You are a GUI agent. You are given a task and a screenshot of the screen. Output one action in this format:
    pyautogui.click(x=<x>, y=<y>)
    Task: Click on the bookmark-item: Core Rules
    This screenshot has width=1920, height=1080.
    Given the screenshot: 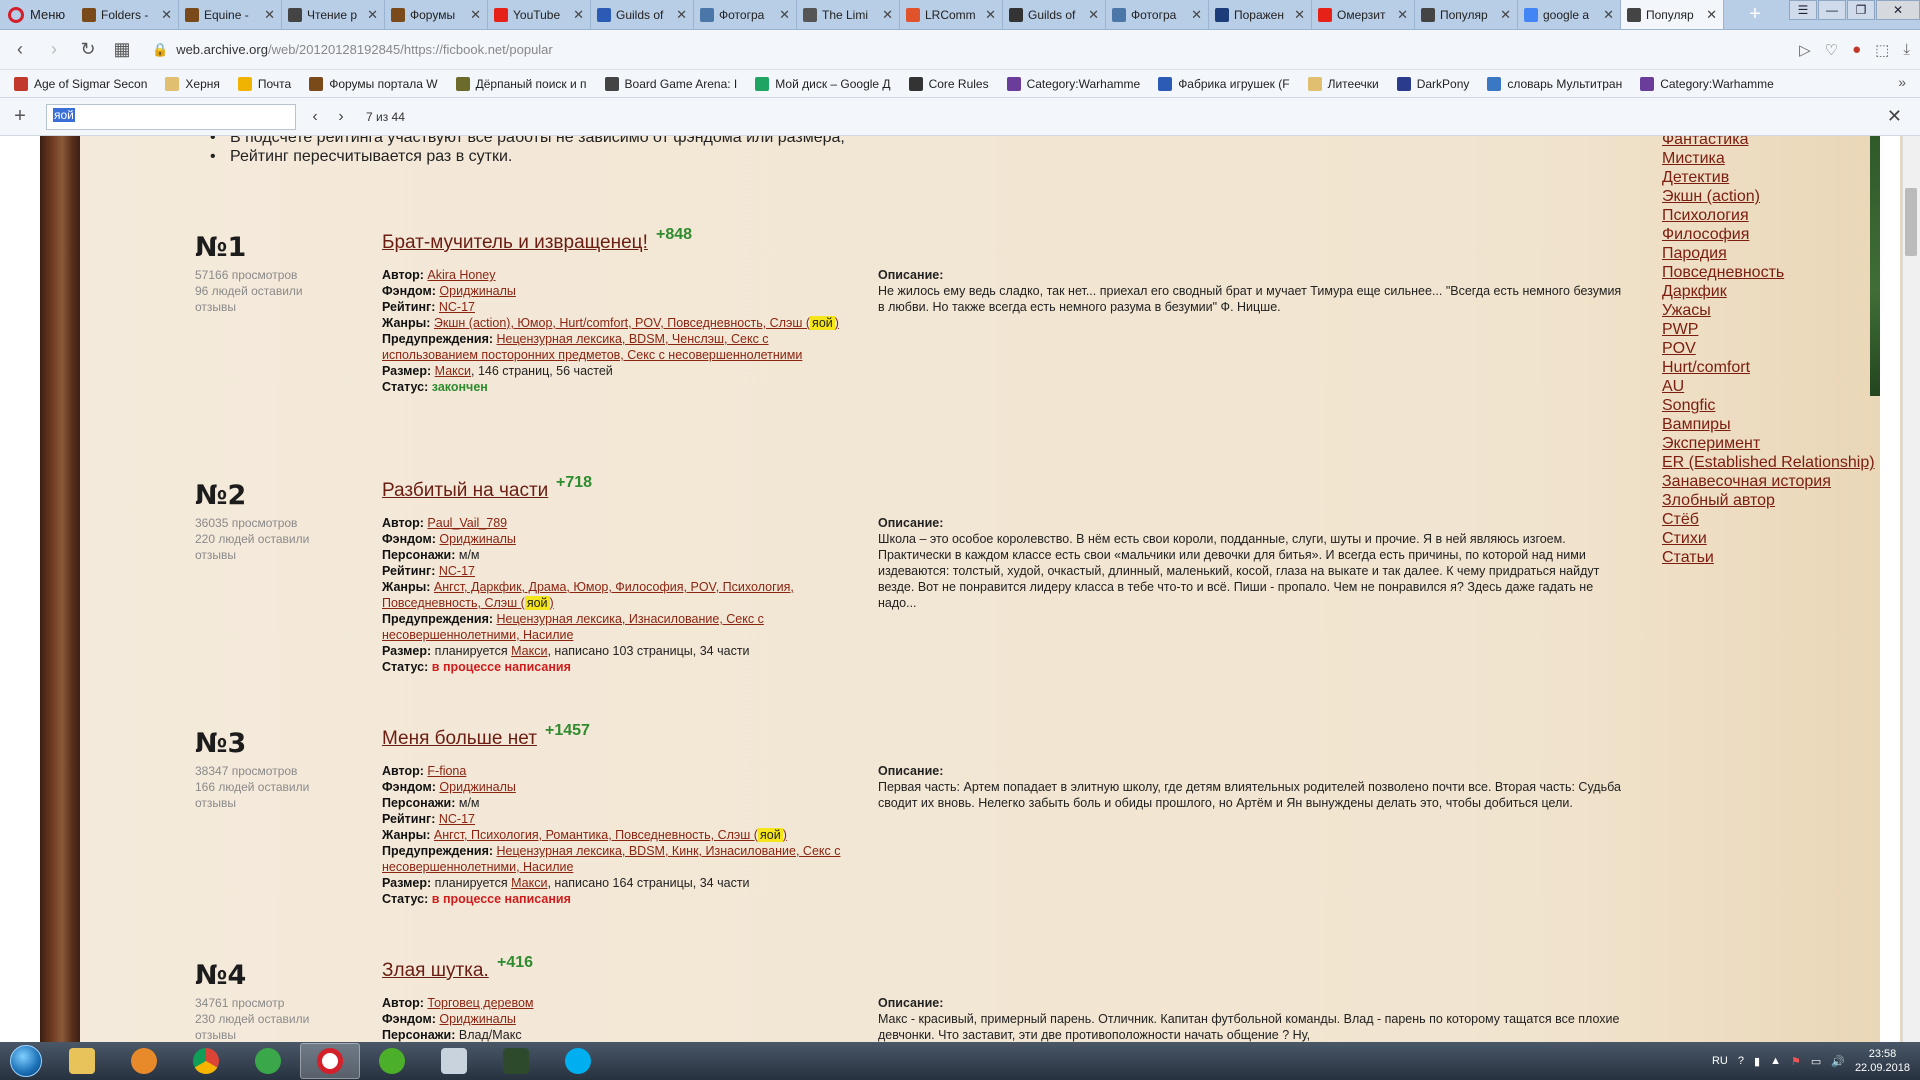 What is the action you would take?
    pyautogui.click(x=948, y=83)
    